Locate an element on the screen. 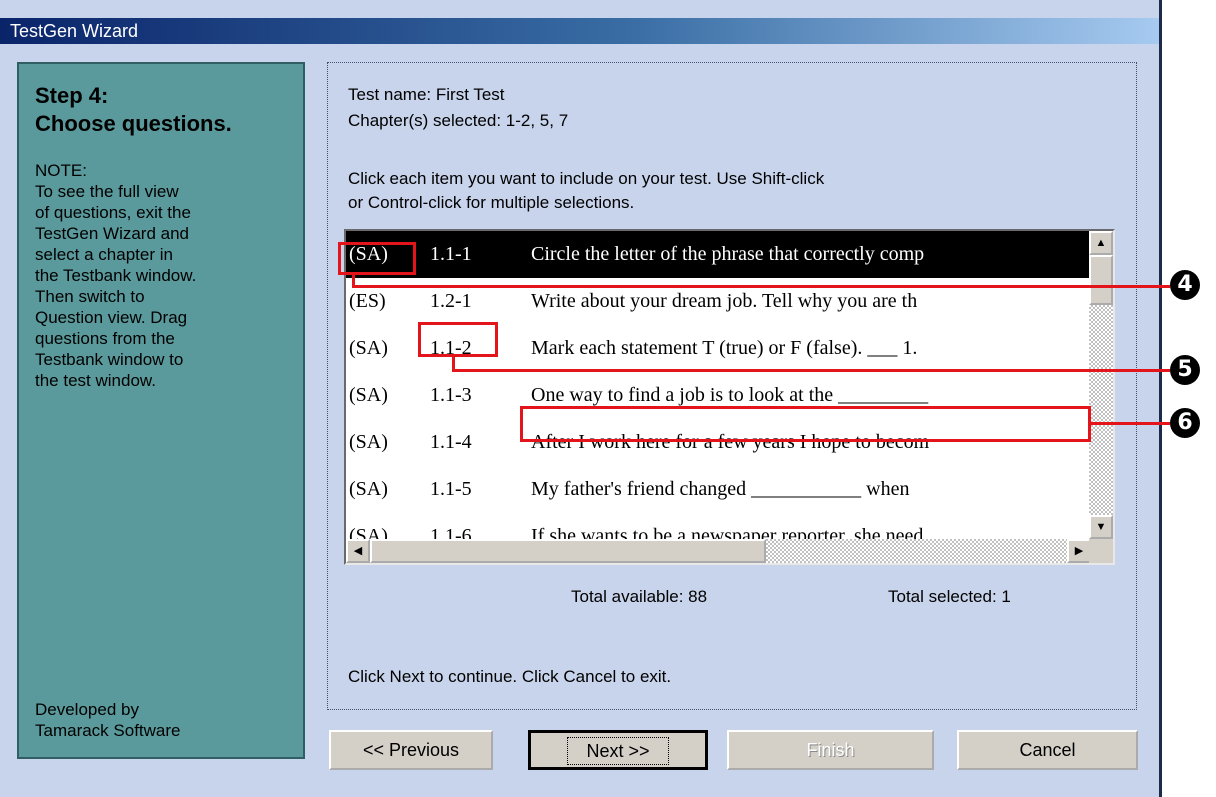 The width and height of the screenshot is (1216, 797). step-number: Step 4: is located at coordinates (72, 95).